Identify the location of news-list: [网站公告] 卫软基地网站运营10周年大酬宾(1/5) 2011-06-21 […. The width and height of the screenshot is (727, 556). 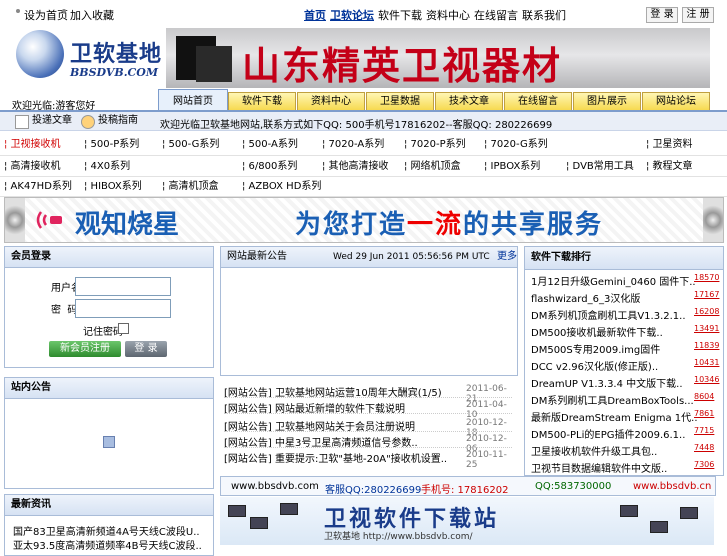
(368, 425).